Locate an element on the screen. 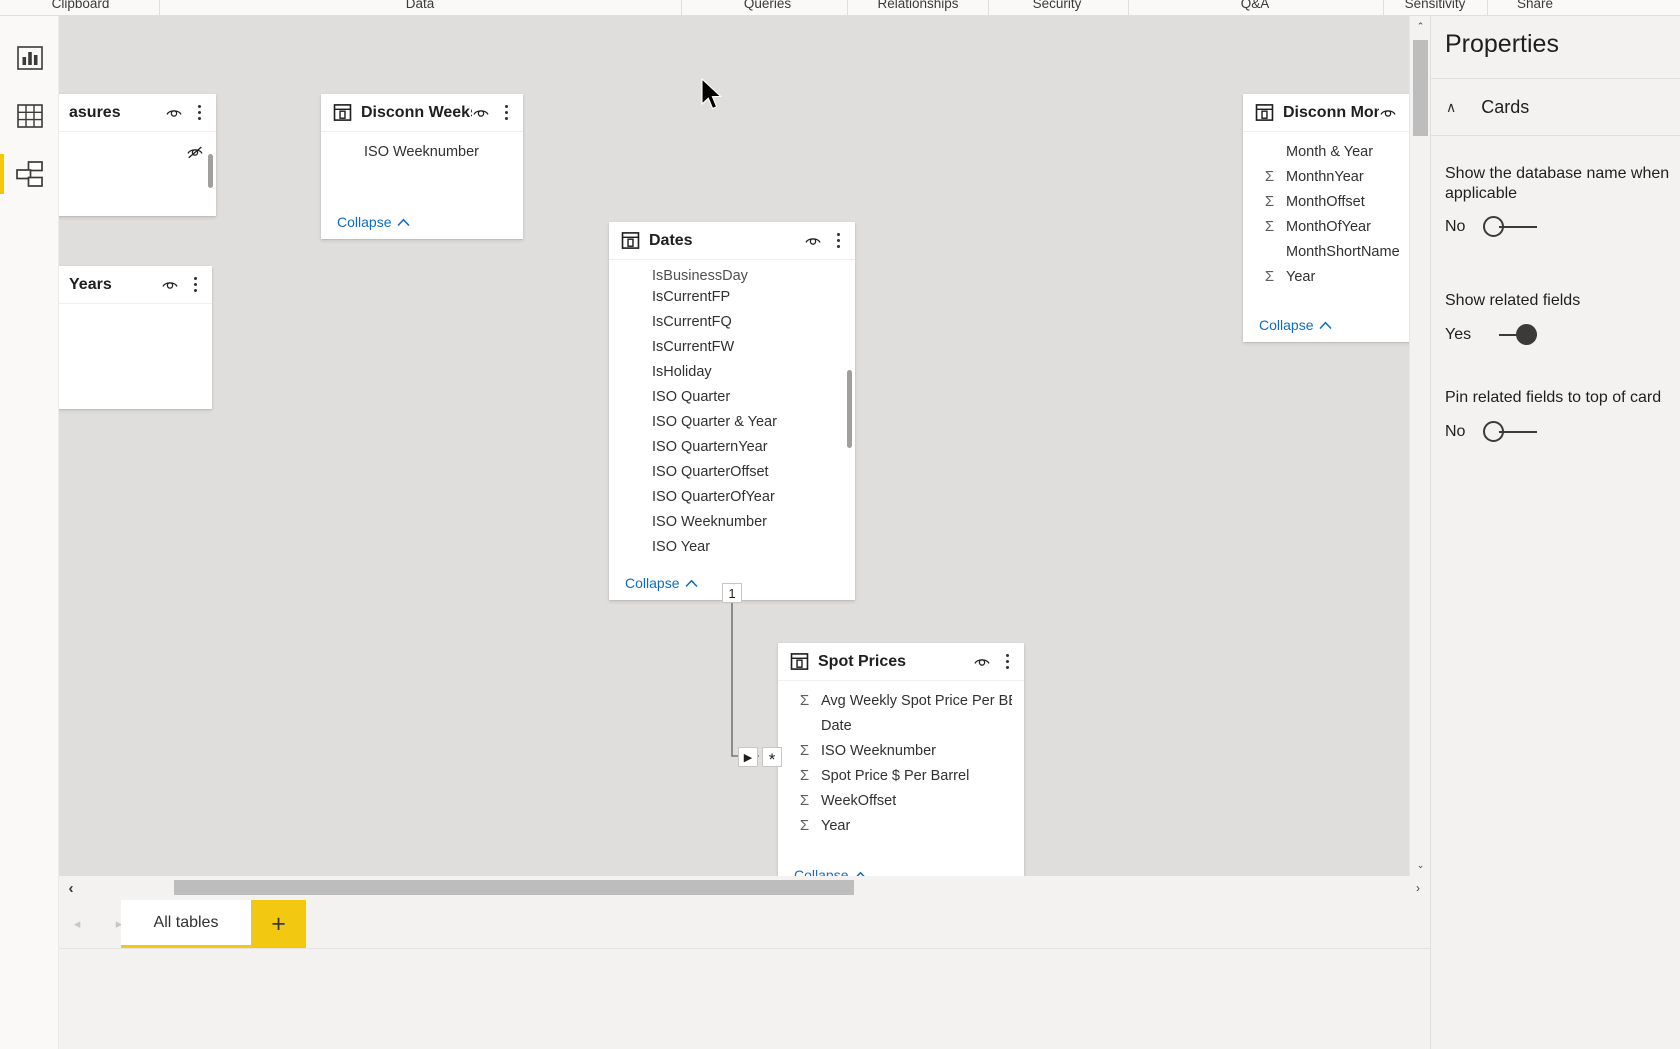 This screenshot has height=1049, width=1680. bar-chart-icon is located at coordinates (29, 58).